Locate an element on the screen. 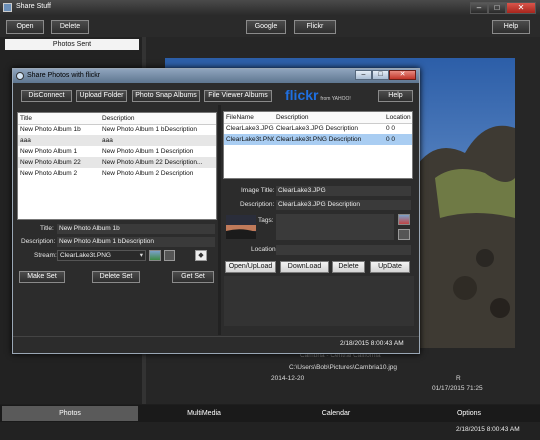  album-title: New Photo Album 1b is located at coordinates (50, 130).